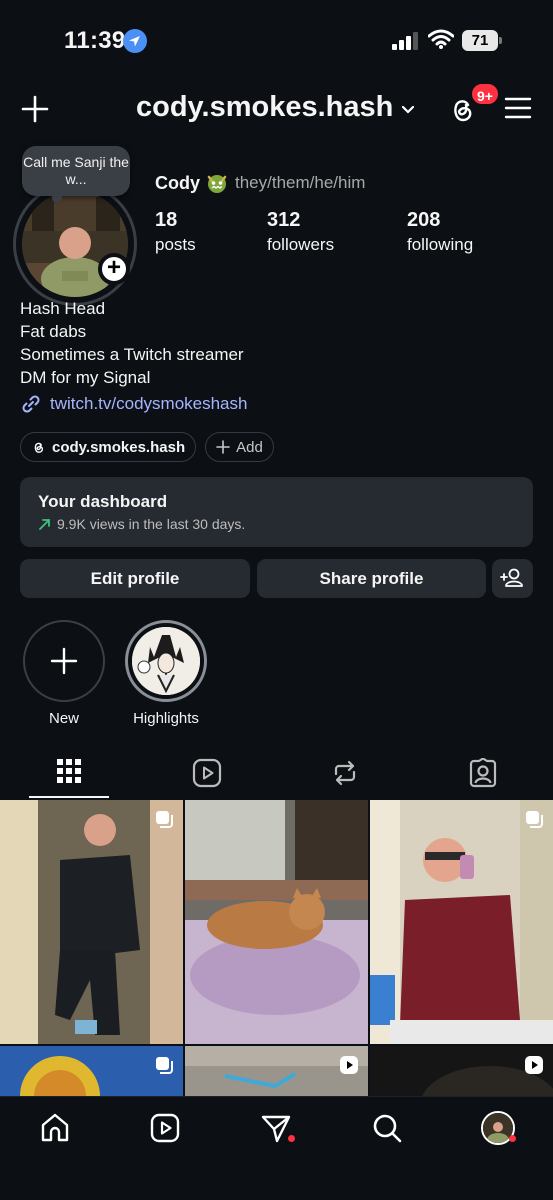 Image resolution: width=553 pixels, height=1200 pixels. What do you see at coordinates (135, 41) in the screenshot?
I see `location-arrow-icon` at bounding box center [135, 41].